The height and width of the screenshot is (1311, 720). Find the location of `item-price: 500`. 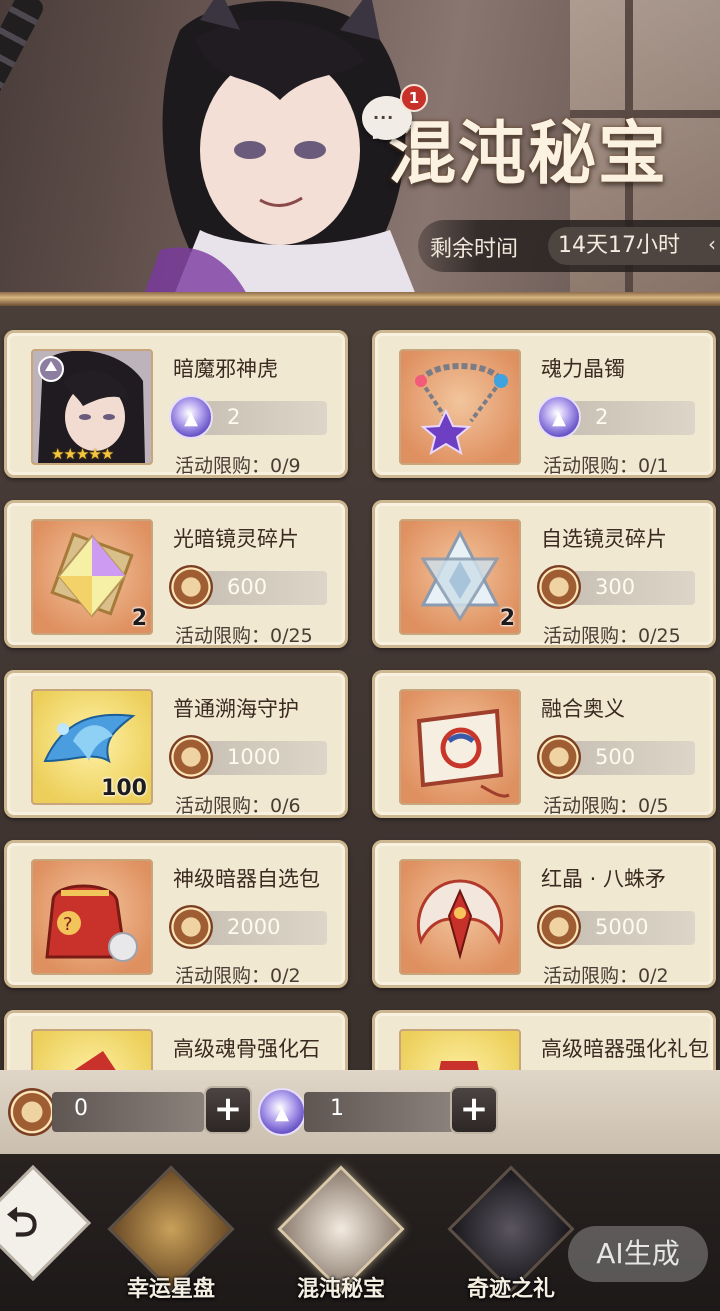

item-price: 500 is located at coordinates (615, 757).